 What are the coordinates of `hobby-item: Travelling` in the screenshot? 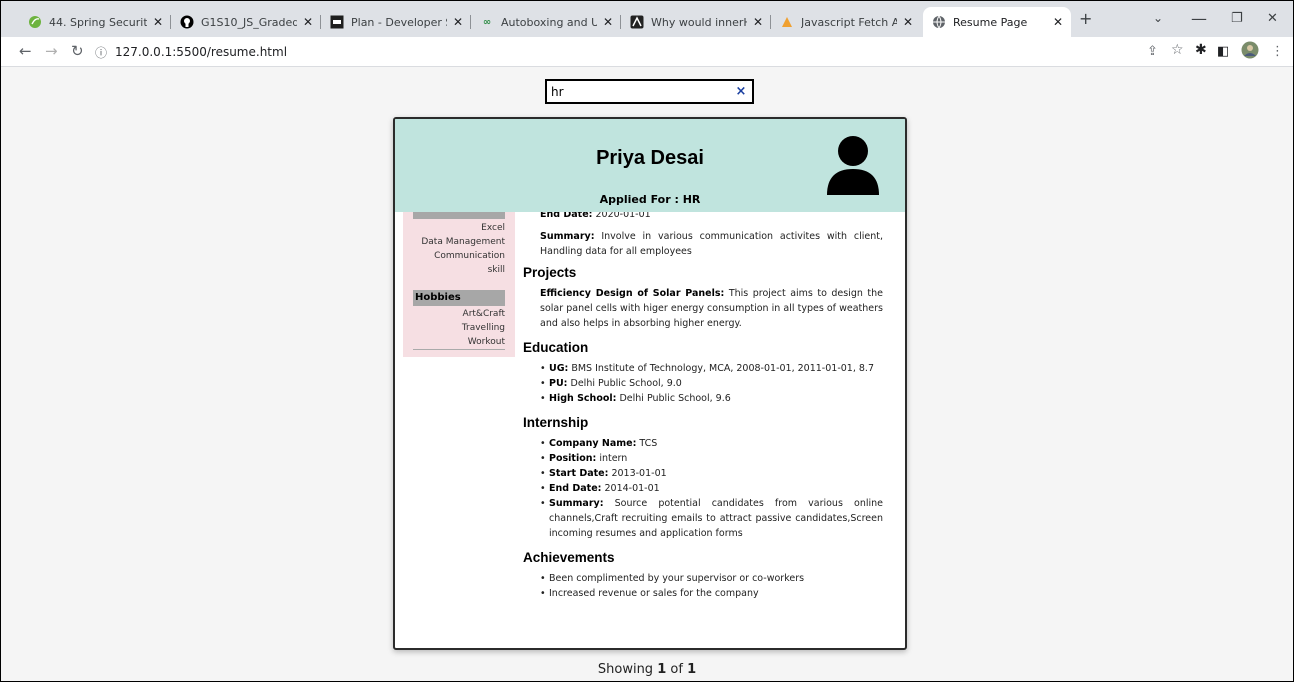 It's located at (483, 328).